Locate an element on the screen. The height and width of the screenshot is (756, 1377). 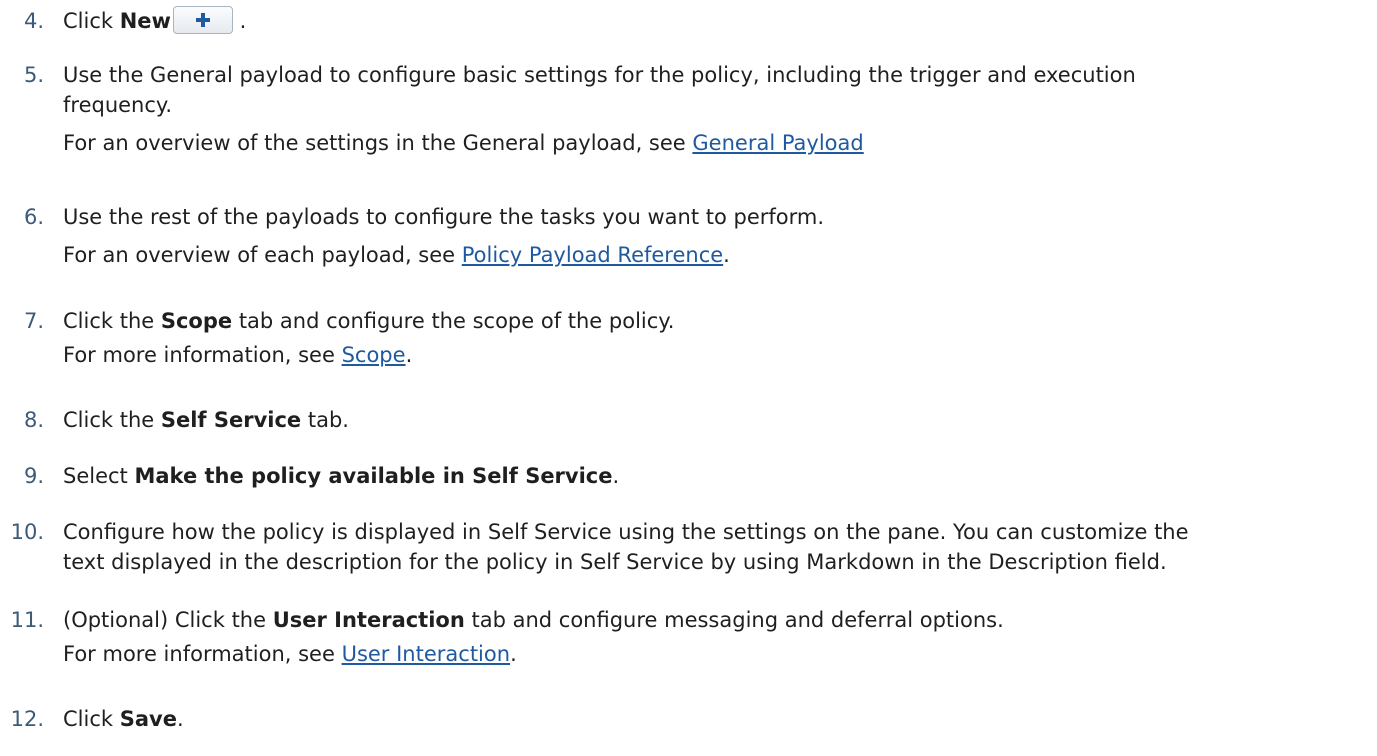
step-body: Click New . is located at coordinates (713, 21).